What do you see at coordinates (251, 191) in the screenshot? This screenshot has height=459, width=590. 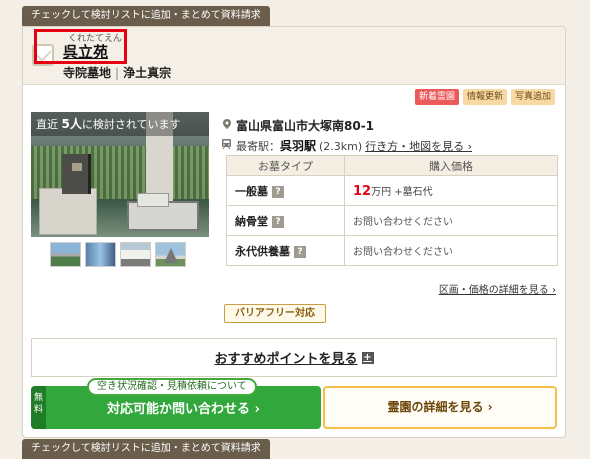 I see `grave-type-label: 一般墓` at bounding box center [251, 191].